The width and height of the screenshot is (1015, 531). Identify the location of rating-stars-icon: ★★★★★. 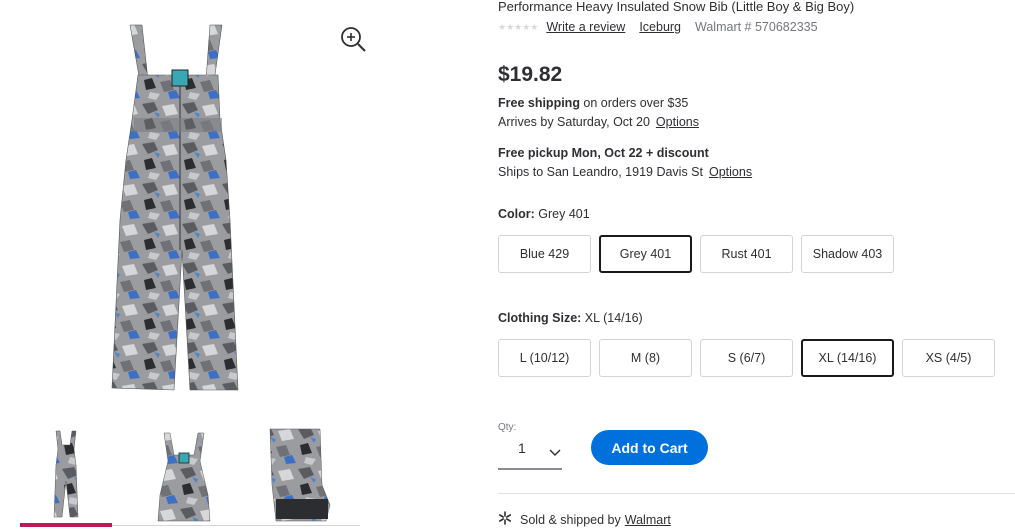
(518, 26).